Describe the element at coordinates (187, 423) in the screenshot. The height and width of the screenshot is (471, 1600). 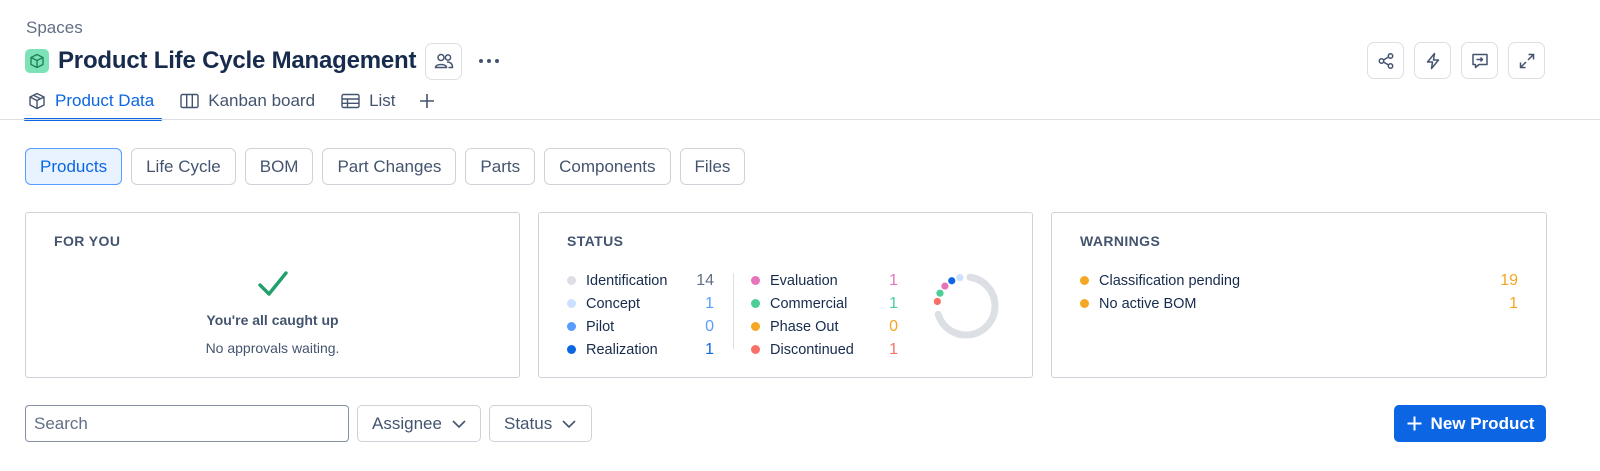
I see `search-input` at that location.